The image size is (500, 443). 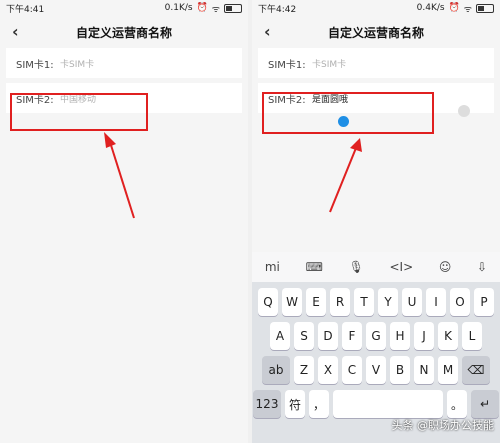 What do you see at coordinates (328, 370) in the screenshot?
I see `keyboard-key: X` at bounding box center [328, 370].